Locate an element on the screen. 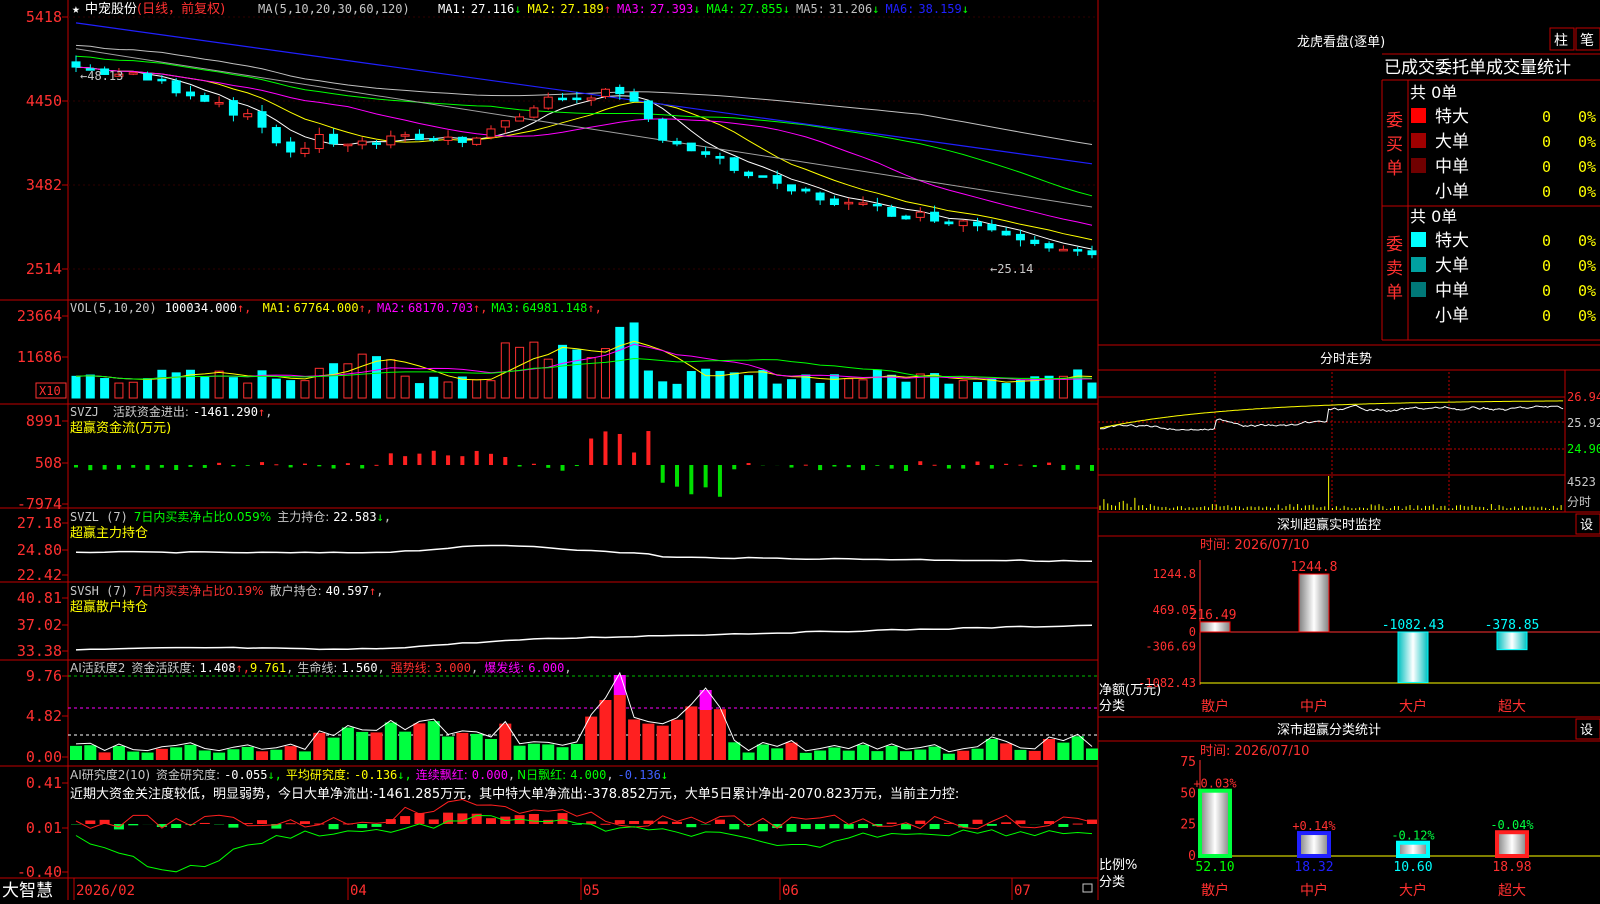 The height and width of the screenshot is (904, 1600). monitor-bar is located at coordinates (1215, 627).